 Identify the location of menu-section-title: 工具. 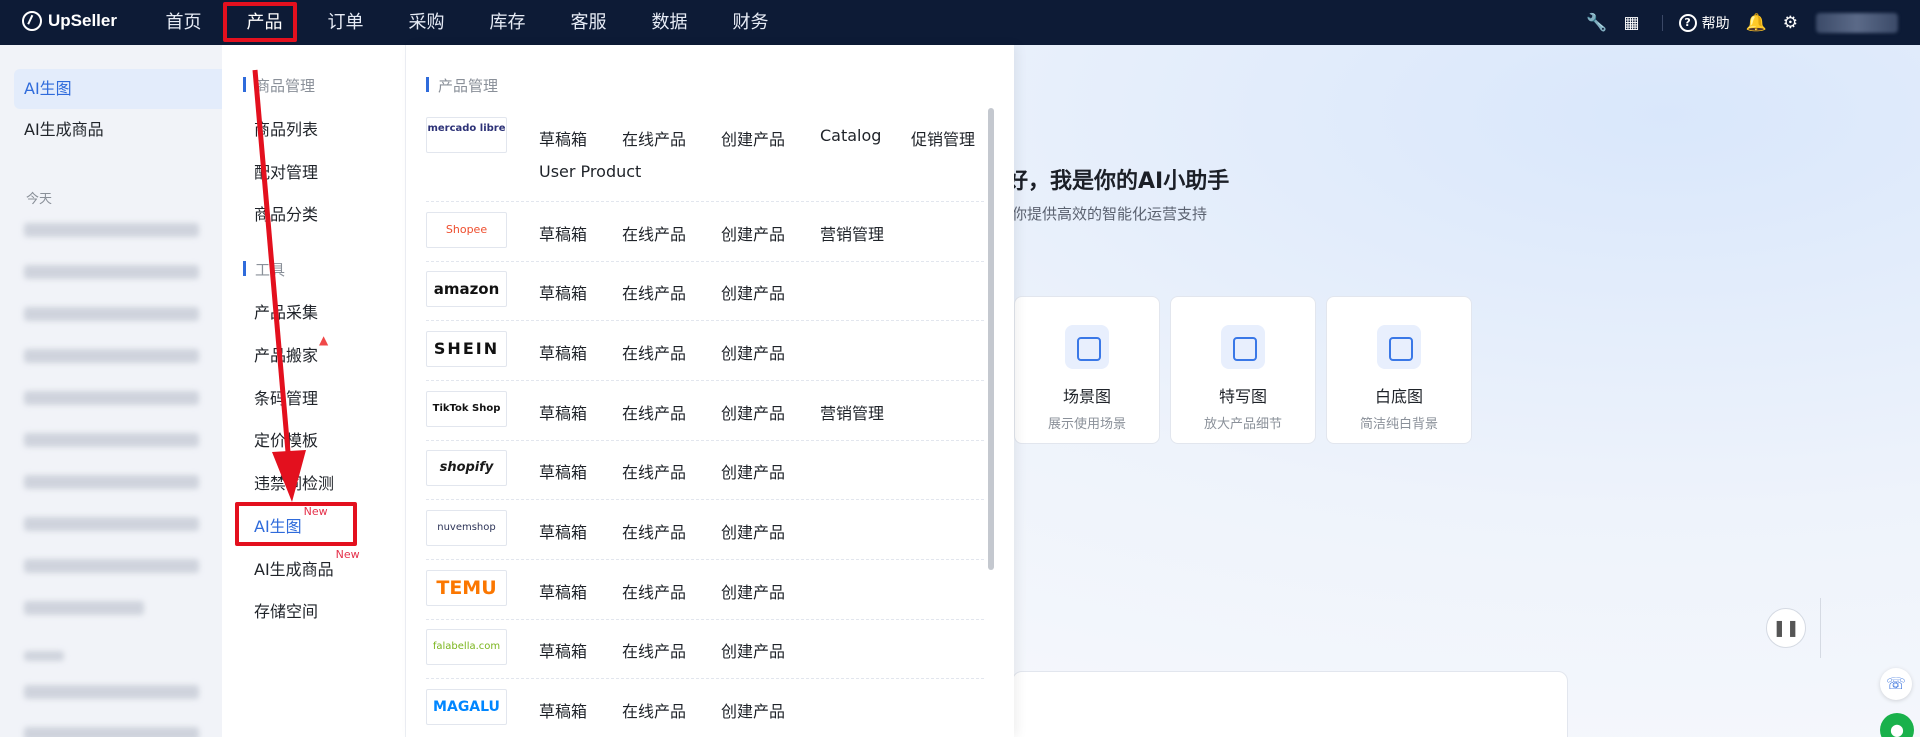
(264, 269).